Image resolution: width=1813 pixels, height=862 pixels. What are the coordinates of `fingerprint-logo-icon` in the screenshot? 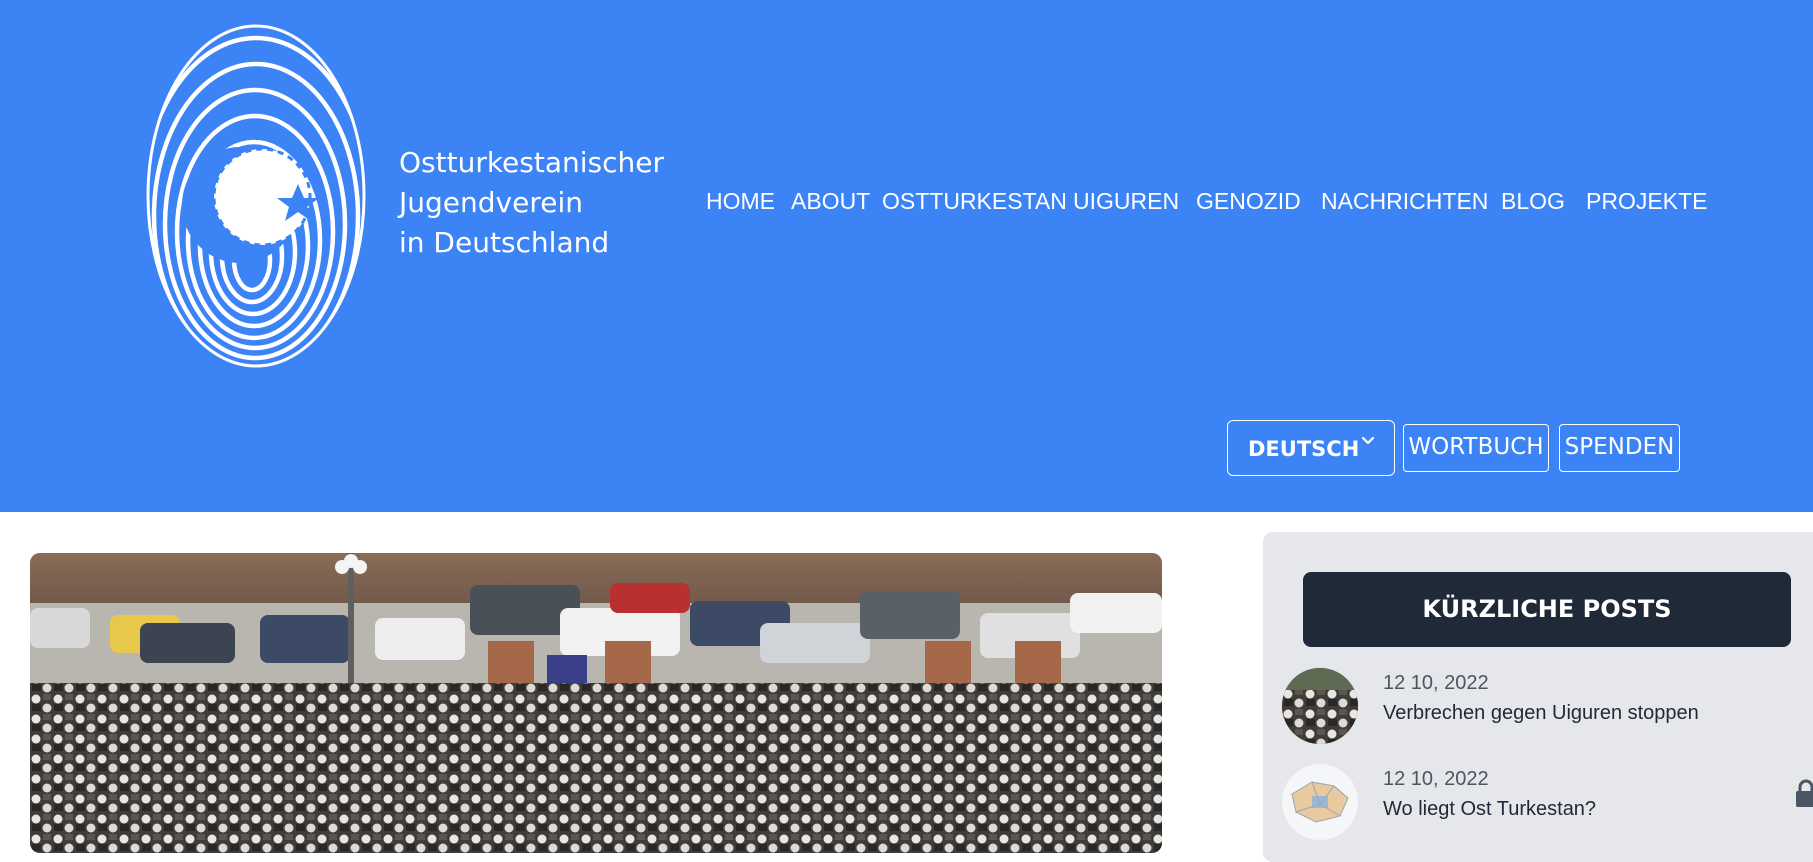 It's located at (260, 195).